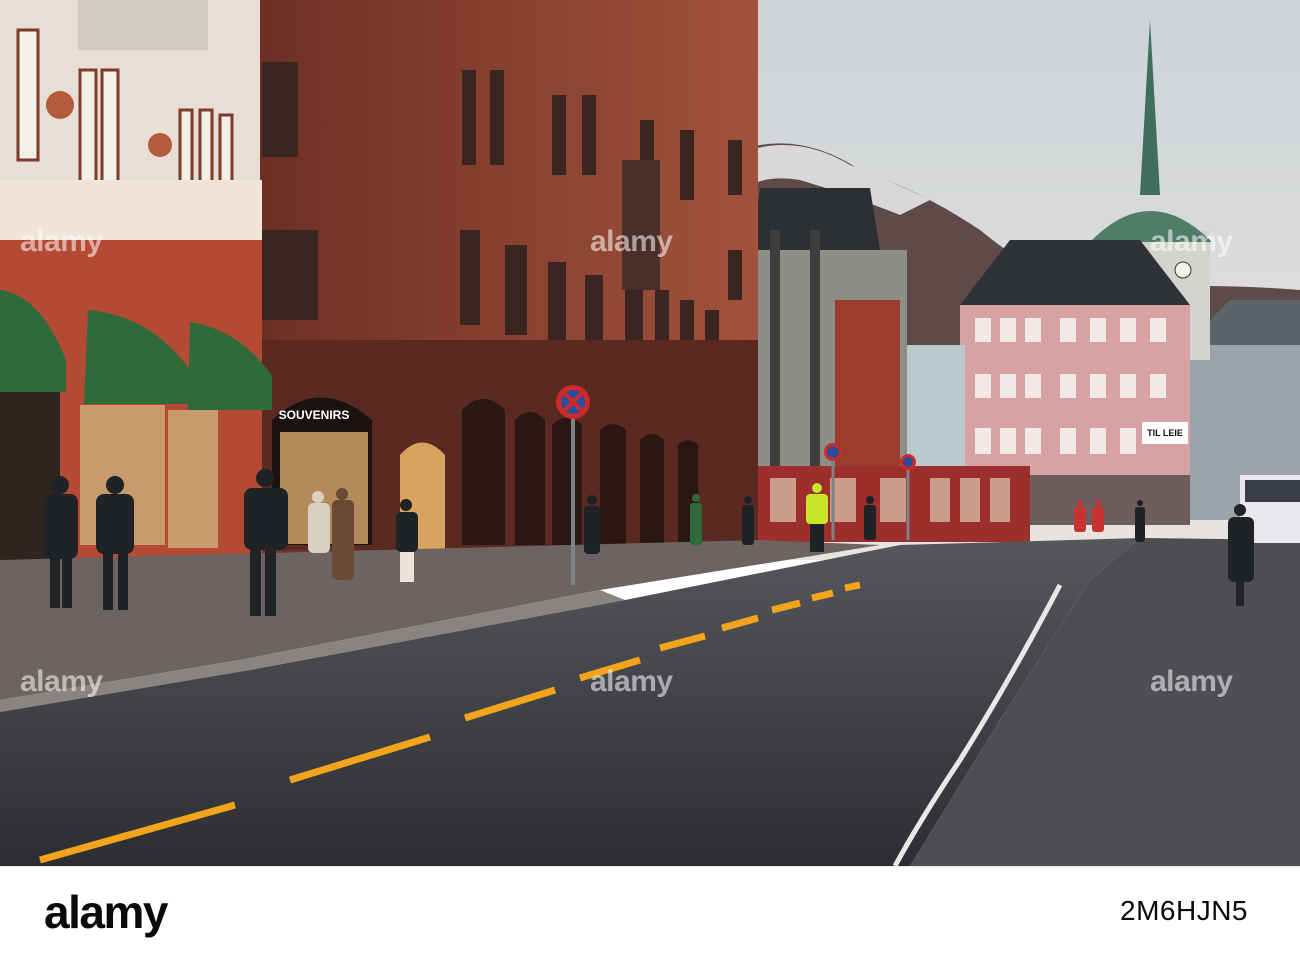  What do you see at coordinates (815, 350) in the screenshot?
I see `scaffold-mid` at bounding box center [815, 350].